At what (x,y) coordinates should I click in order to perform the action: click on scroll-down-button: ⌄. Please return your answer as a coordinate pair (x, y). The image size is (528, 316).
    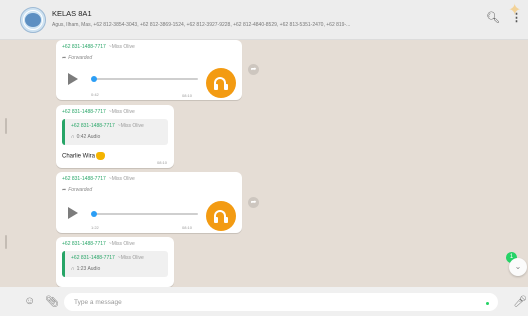
    Looking at the image, I should click on (518, 267).